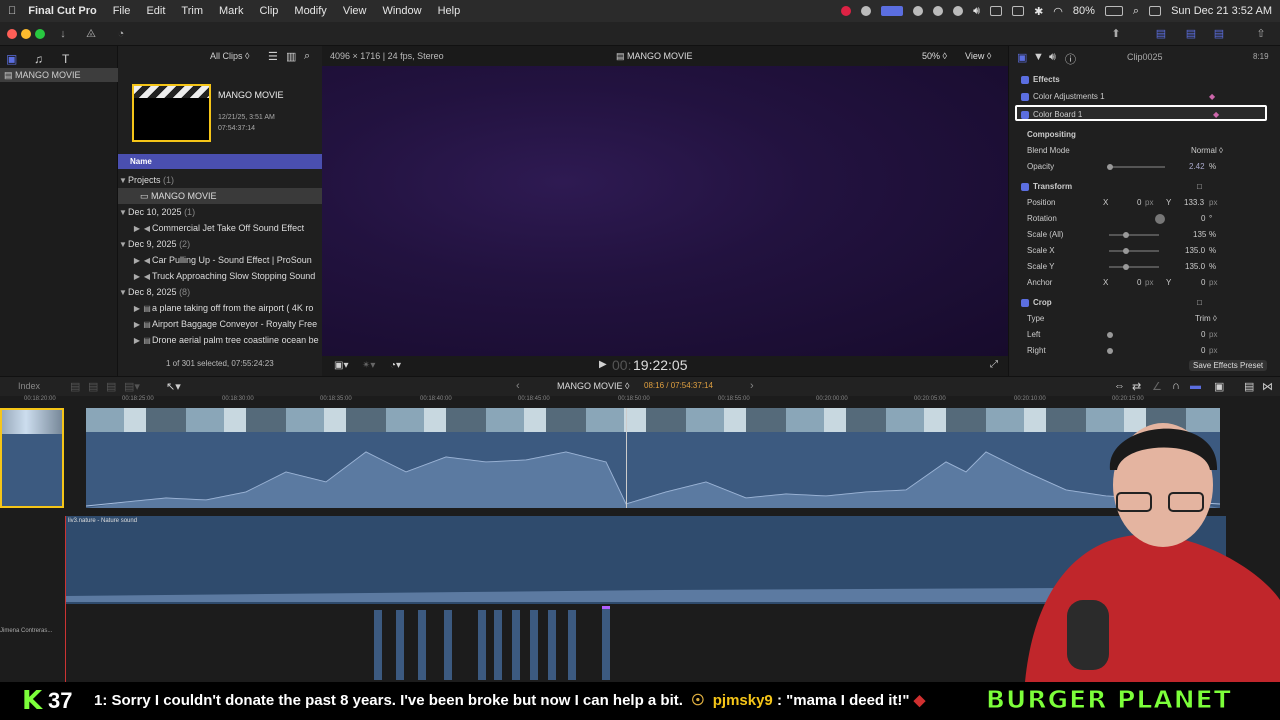  I want to click on rotation-dial, so click(1160, 219).